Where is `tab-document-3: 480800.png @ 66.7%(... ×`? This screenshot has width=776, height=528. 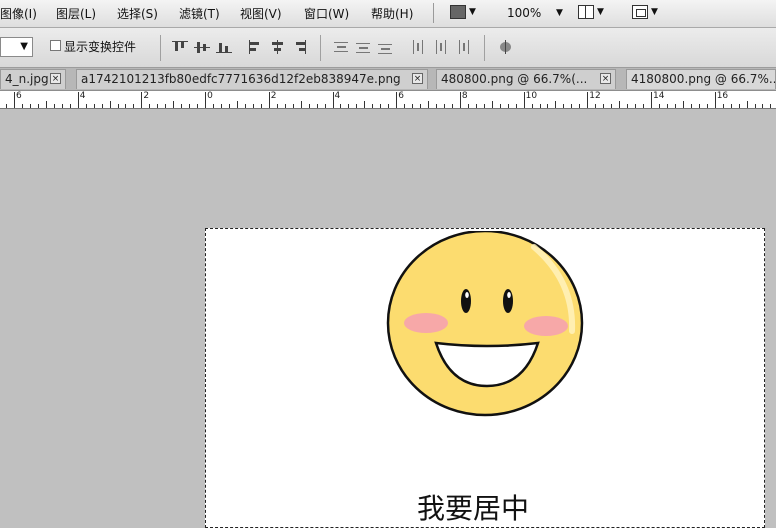
tab-document-3: 480800.png @ 66.7%(... × is located at coordinates (526, 79).